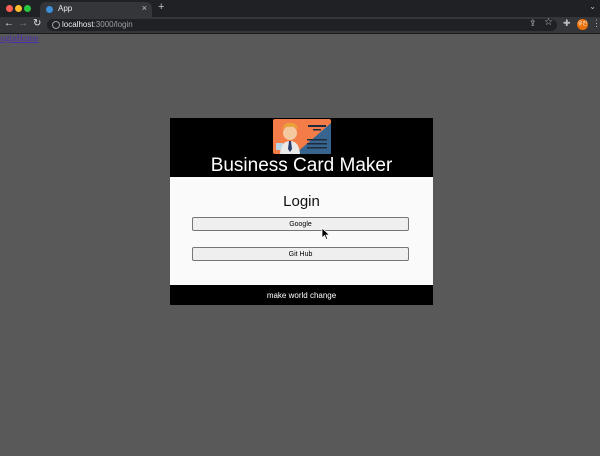 The width and height of the screenshot is (600, 456). I want to click on url-text: localhost:3000/login, so click(97, 24).